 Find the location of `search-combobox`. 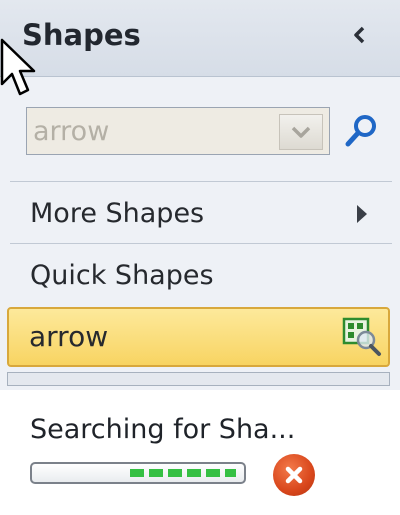

search-combobox is located at coordinates (178, 131).